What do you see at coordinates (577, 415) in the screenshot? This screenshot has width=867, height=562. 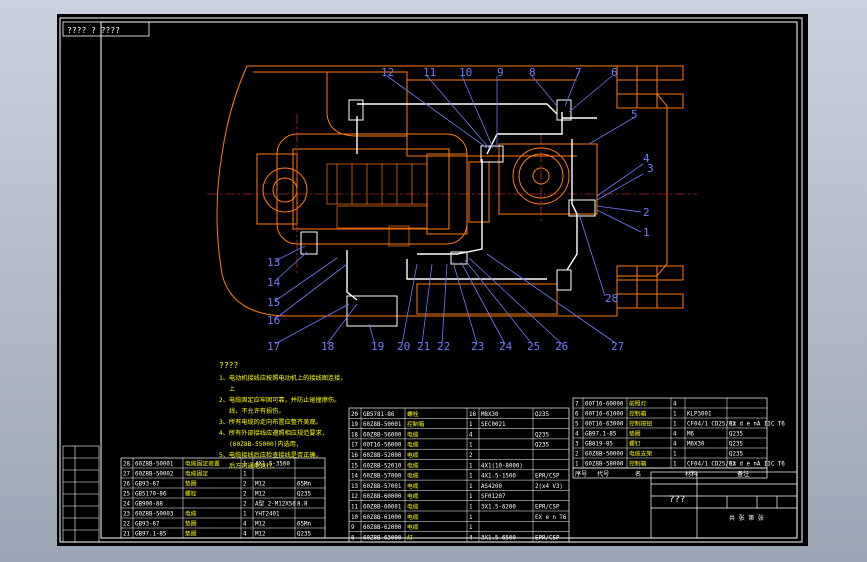 I see `bom-cell-no: 6` at bounding box center [577, 415].